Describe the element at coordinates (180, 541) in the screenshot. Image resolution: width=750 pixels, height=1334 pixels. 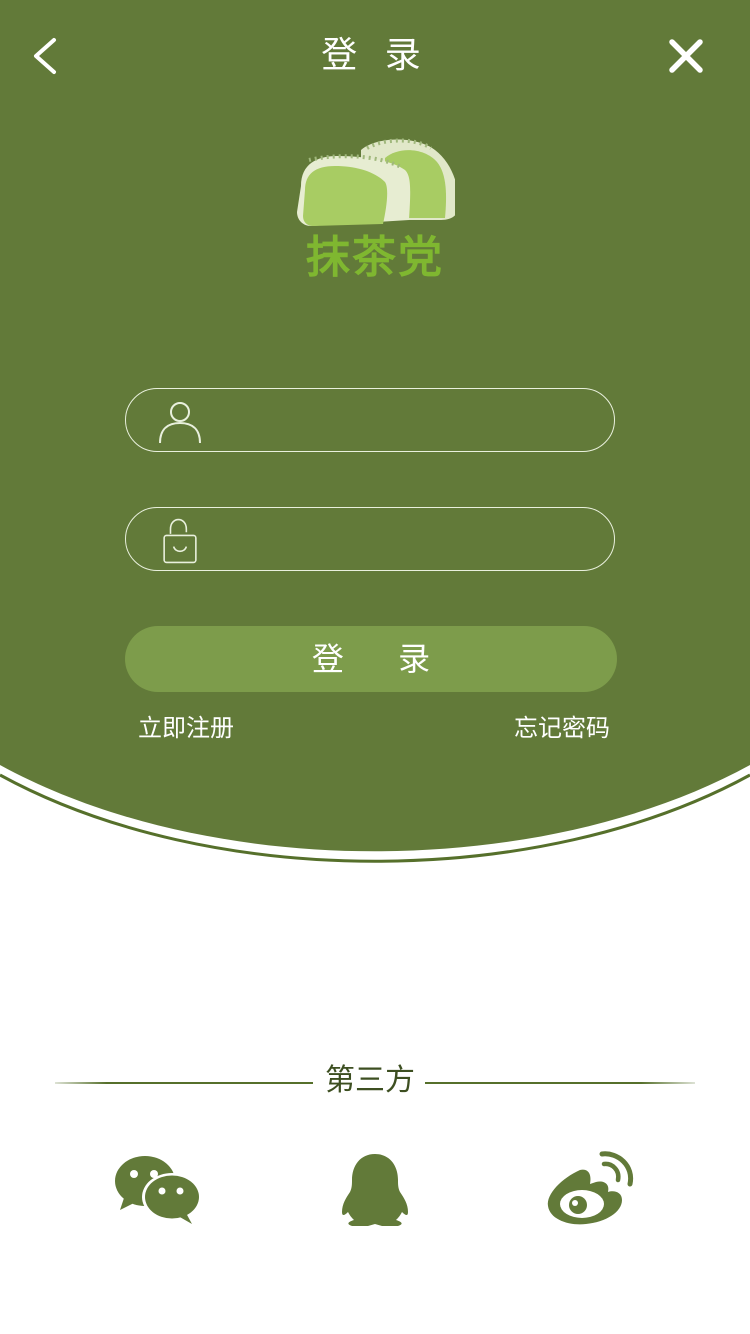
I see `lock-icon` at that location.